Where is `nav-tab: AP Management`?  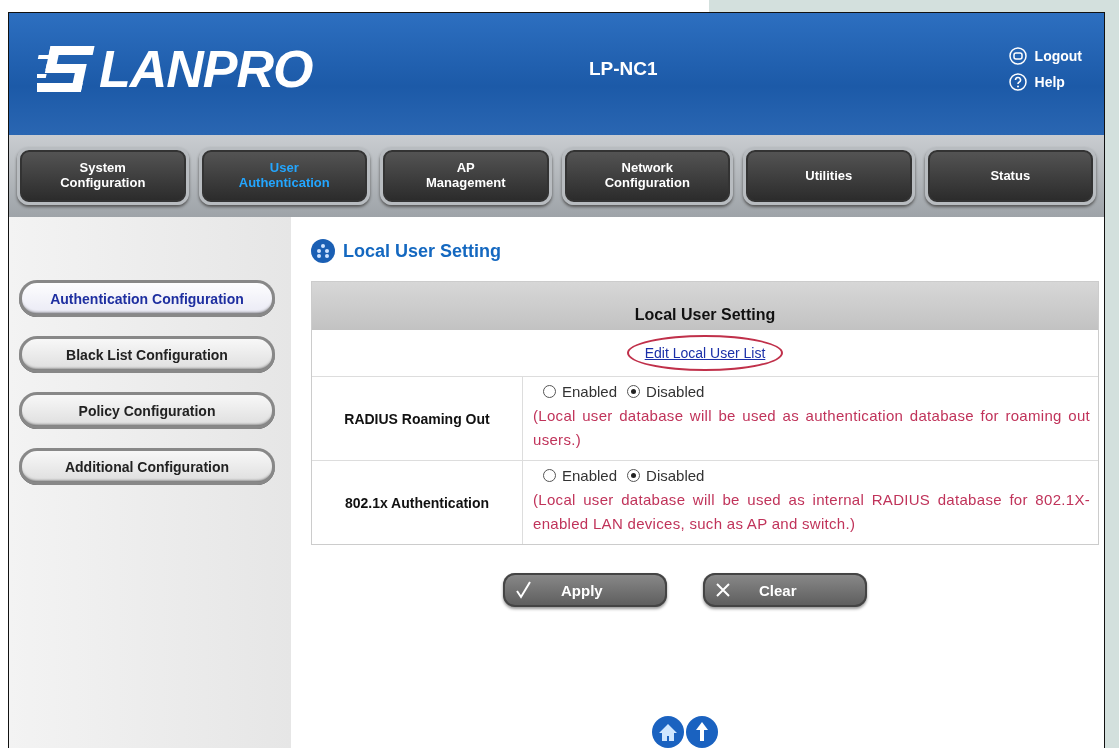
nav-tab: AP Management is located at coordinates (466, 176).